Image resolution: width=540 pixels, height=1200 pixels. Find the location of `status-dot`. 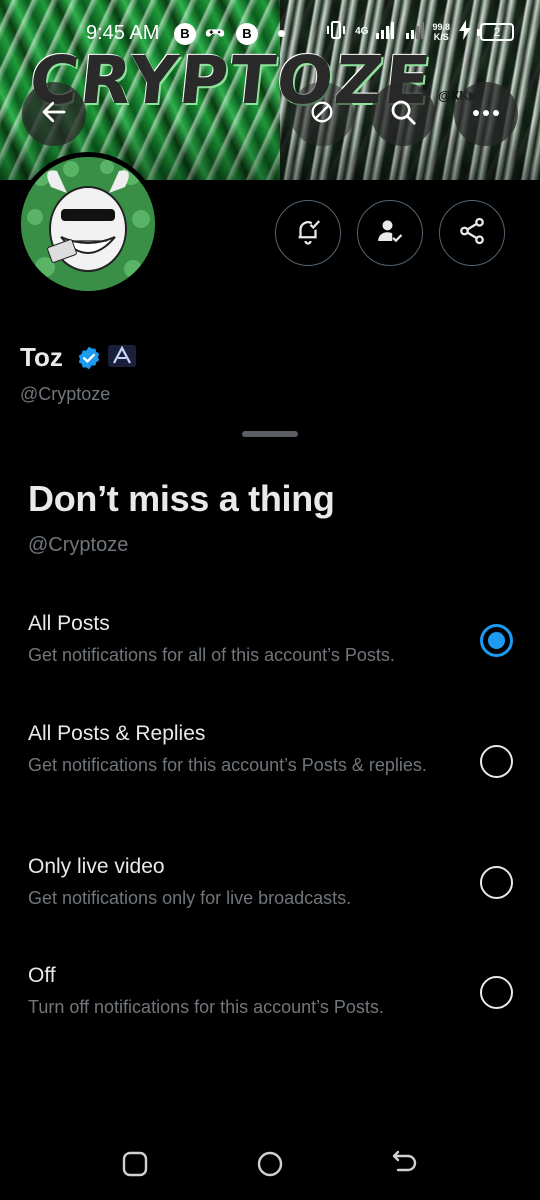

status-dot is located at coordinates (281, 33).